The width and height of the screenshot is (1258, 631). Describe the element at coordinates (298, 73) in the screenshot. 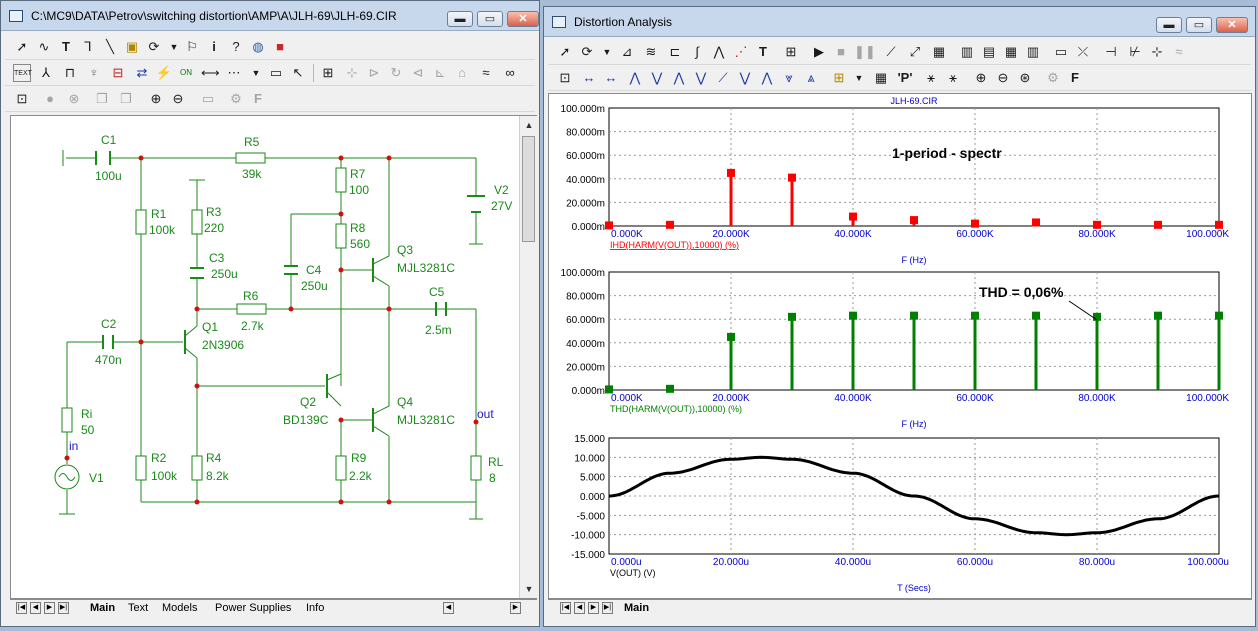

I see `pointer-icon: ↖` at that location.